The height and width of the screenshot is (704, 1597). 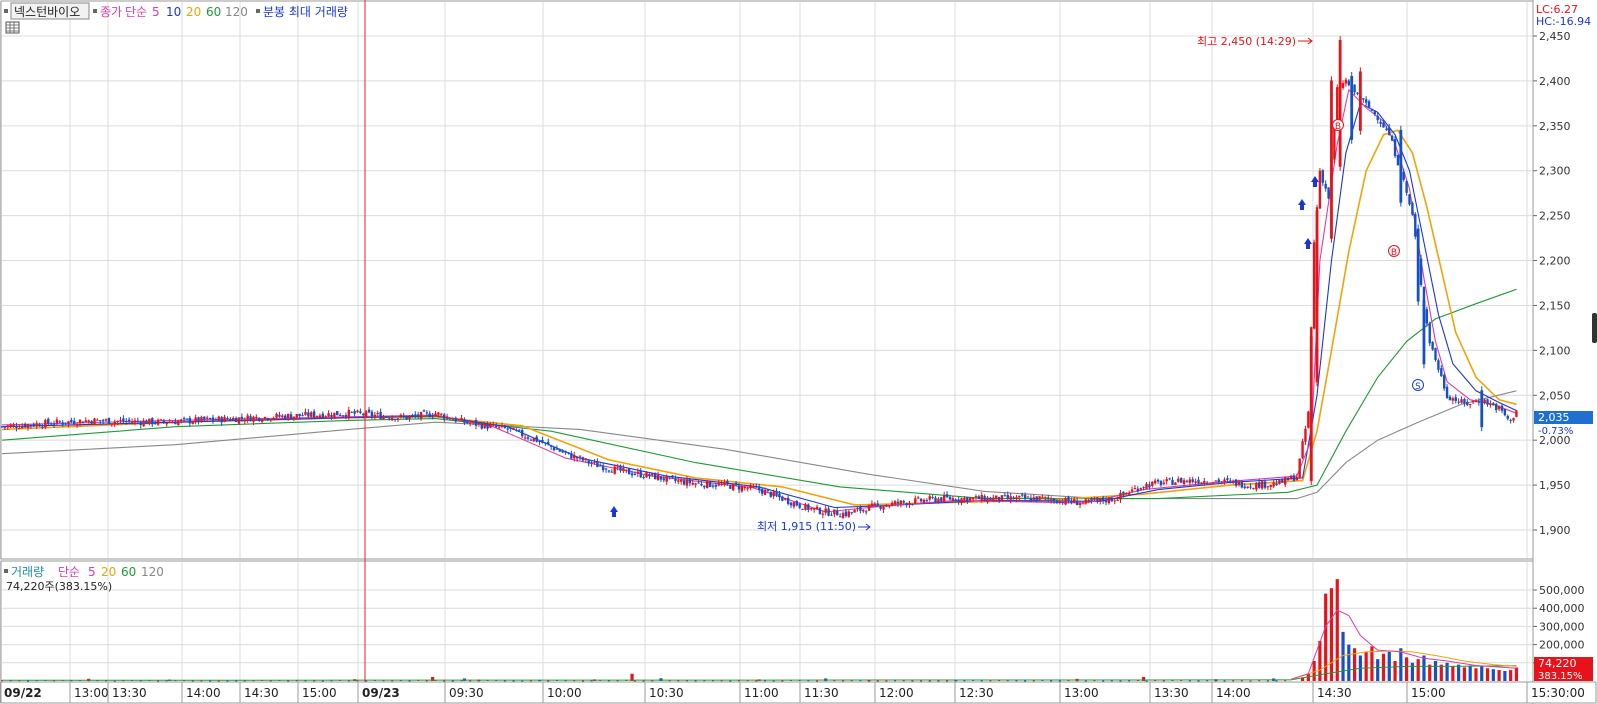 What do you see at coordinates (305, 12) in the screenshot?
I see `max-volume-label: 분봉 최대 거래량` at bounding box center [305, 12].